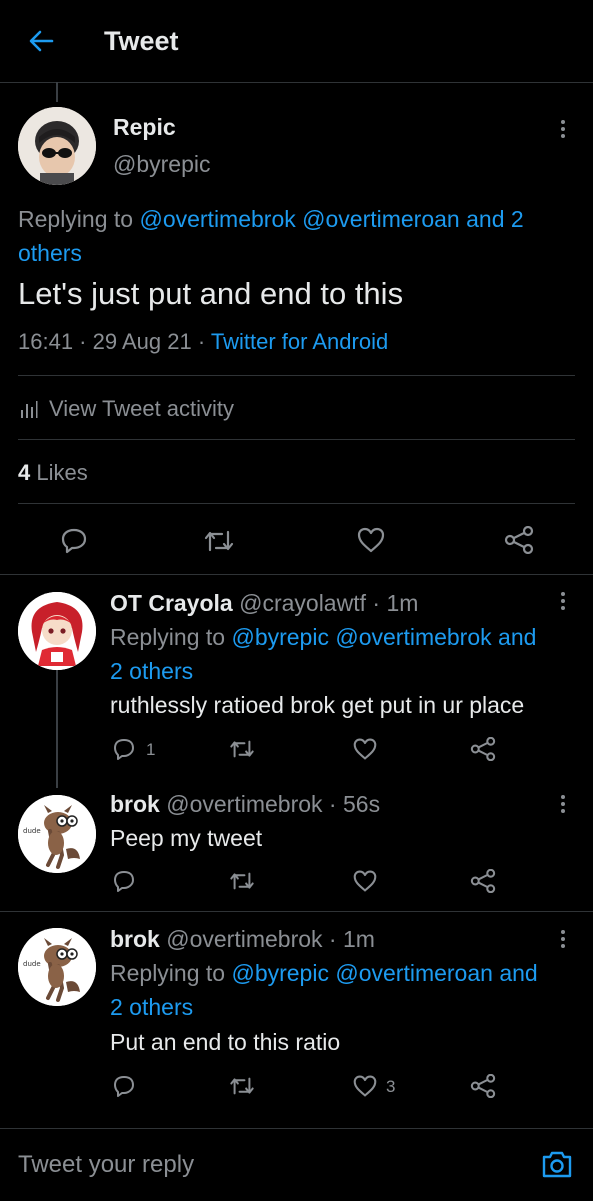  What do you see at coordinates (361, 973) in the screenshot?
I see `replying-users: @byrepic @overtimeroan` at bounding box center [361, 973].